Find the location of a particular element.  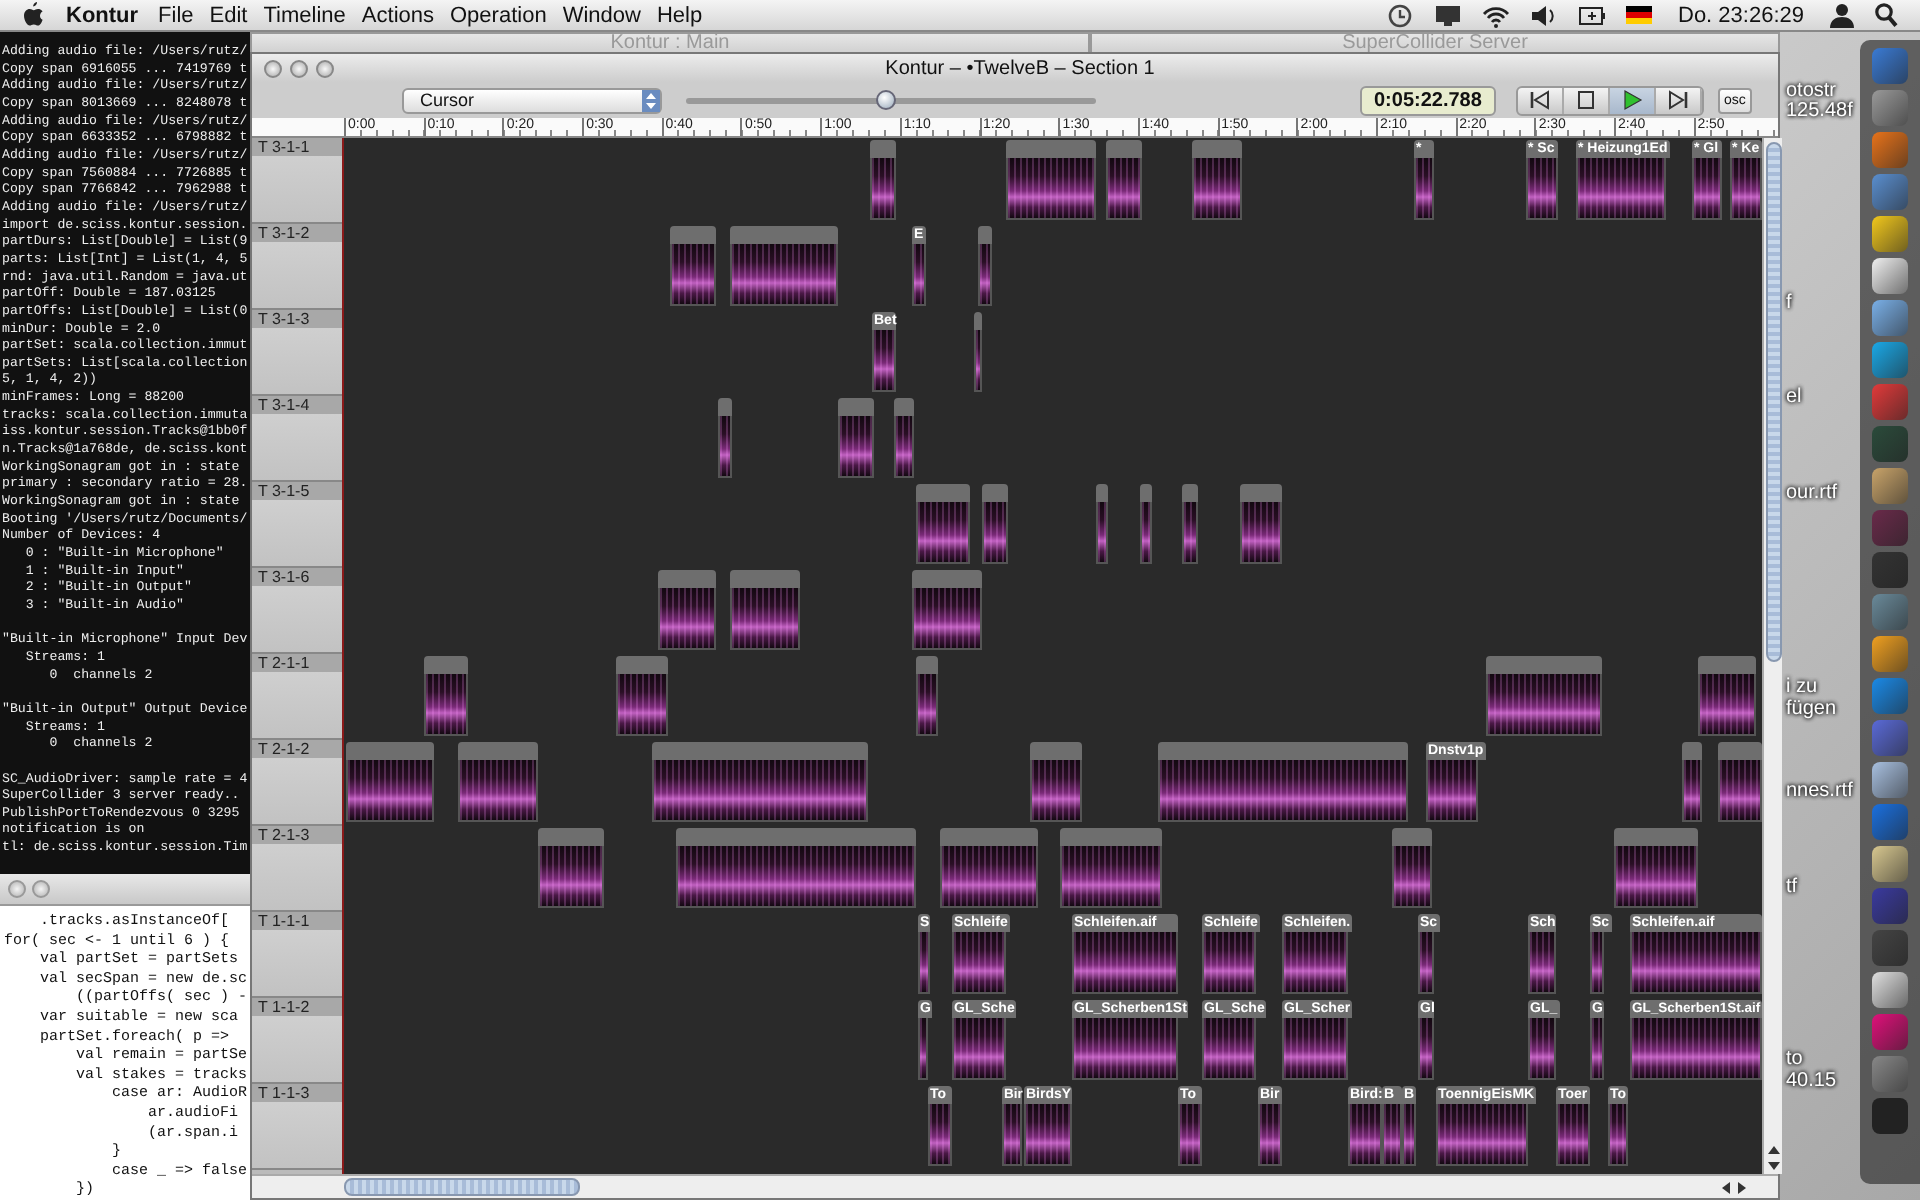

menu-item: Window is located at coordinates (601, 15).